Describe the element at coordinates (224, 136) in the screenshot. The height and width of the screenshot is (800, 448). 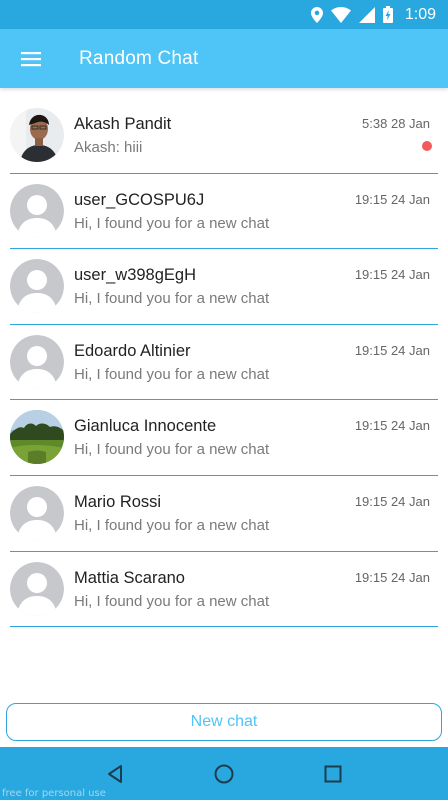
I see `chat-row: Akash Pandit Akash: hiii 5:38 28 Jan` at that location.